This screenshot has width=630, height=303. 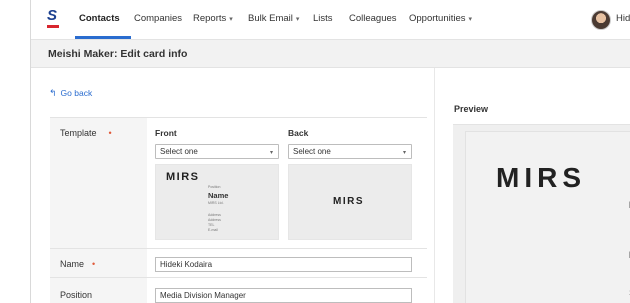 What do you see at coordinates (217, 151) in the screenshot?
I see `front-template-select: Select one ▾` at bounding box center [217, 151].